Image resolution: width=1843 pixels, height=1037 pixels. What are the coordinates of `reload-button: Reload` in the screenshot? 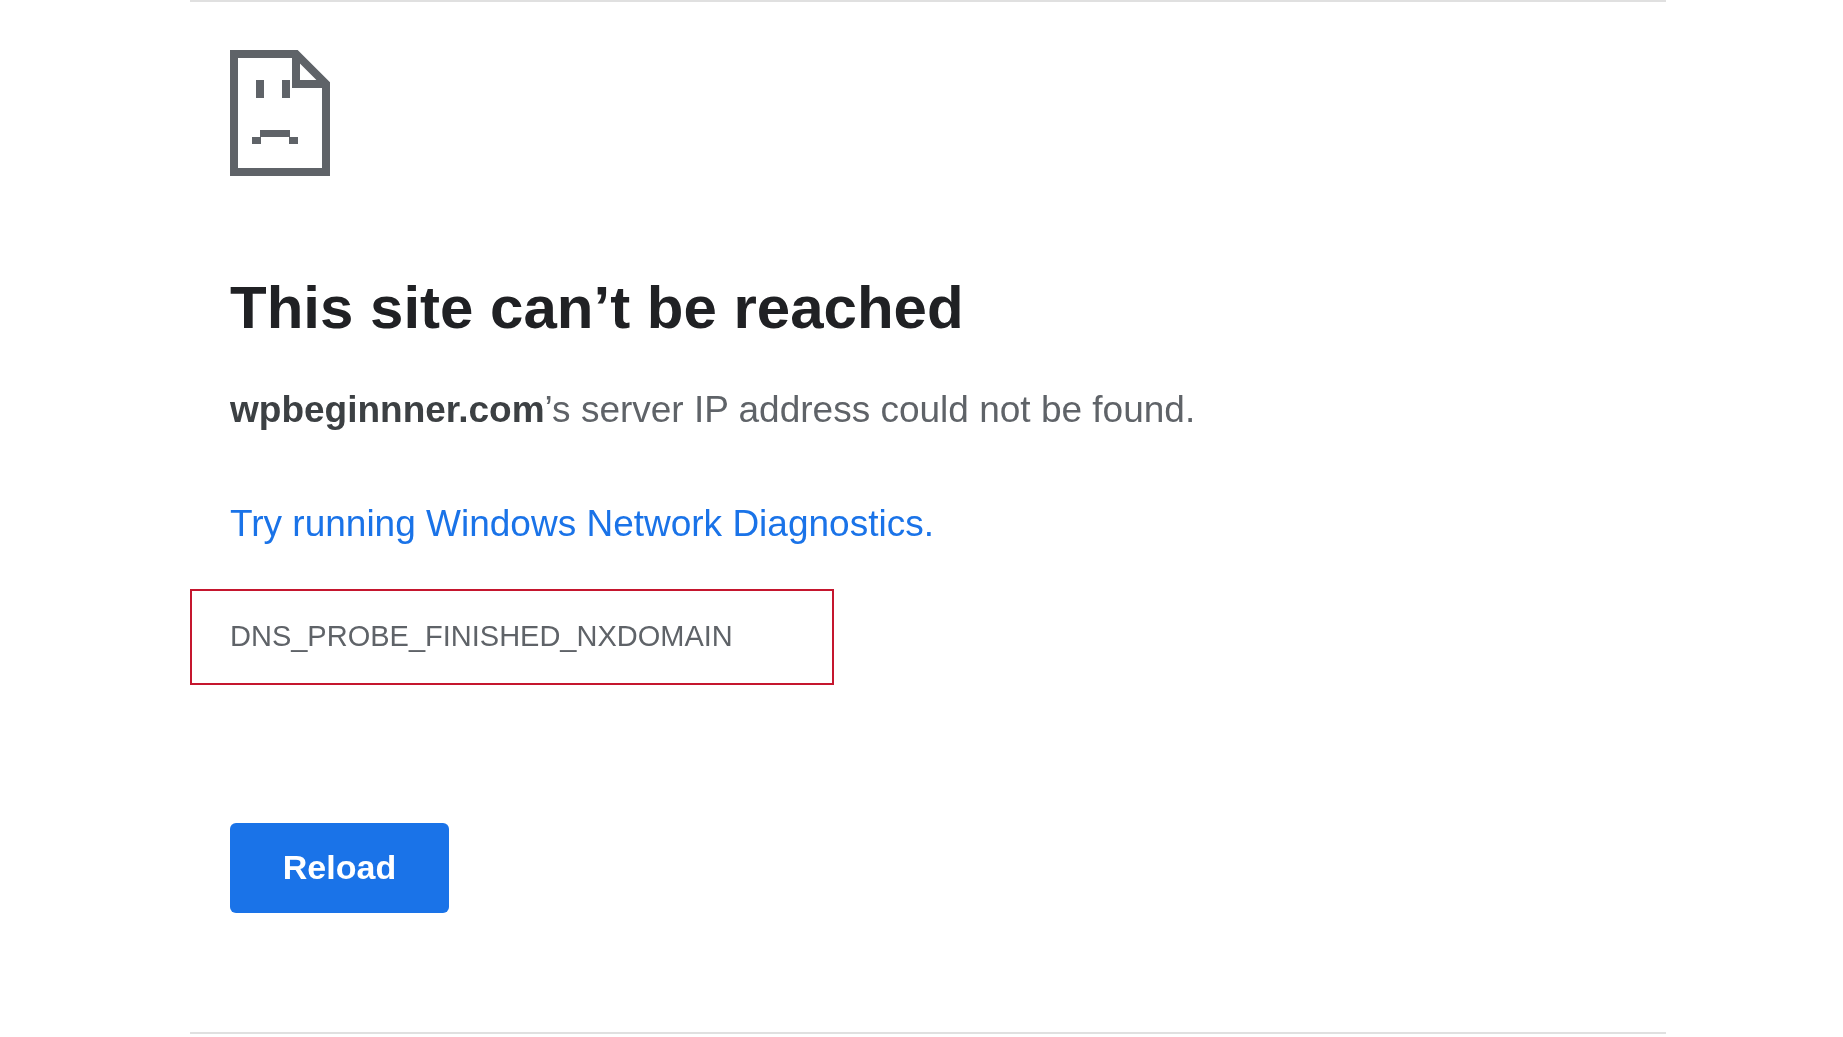 It's located at (339, 867).